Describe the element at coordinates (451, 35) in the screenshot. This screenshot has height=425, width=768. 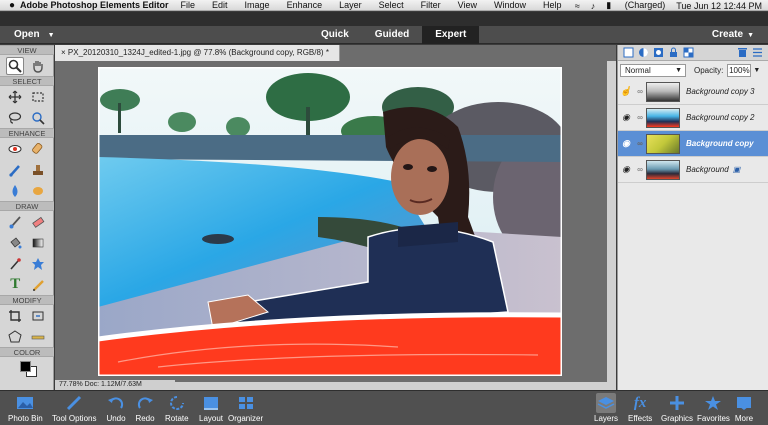
I see `tab-expert: Expert` at that location.